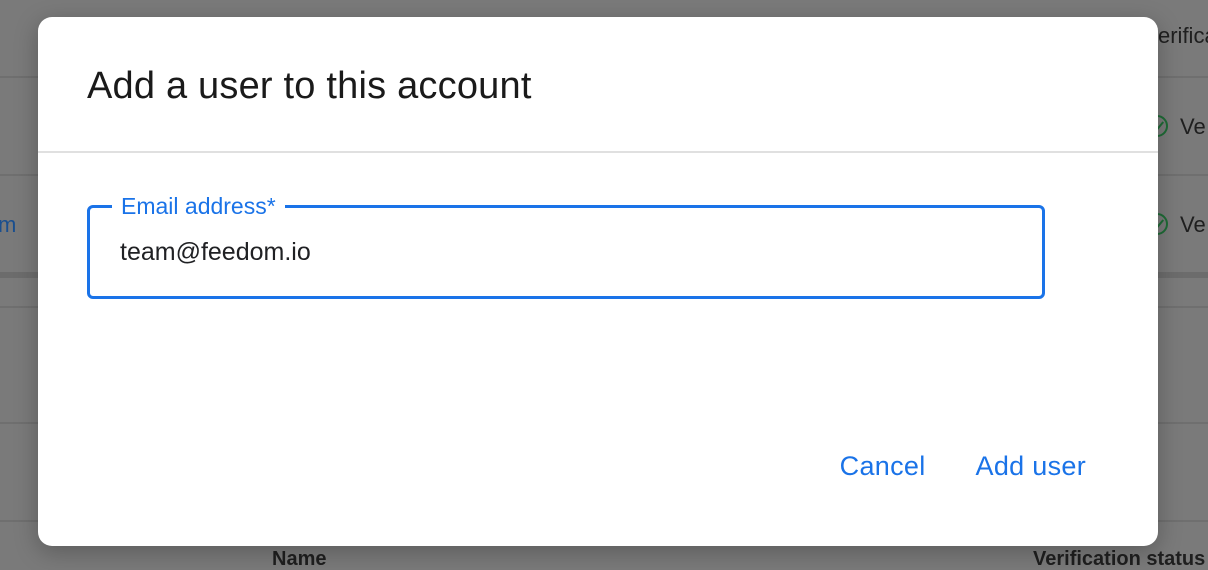 The image size is (1208, 570). What do you see at coordinates (1183, 35) in the screenshot?
I see `column-header-verification-partial: erifica` at bounding box center [1183, 35].